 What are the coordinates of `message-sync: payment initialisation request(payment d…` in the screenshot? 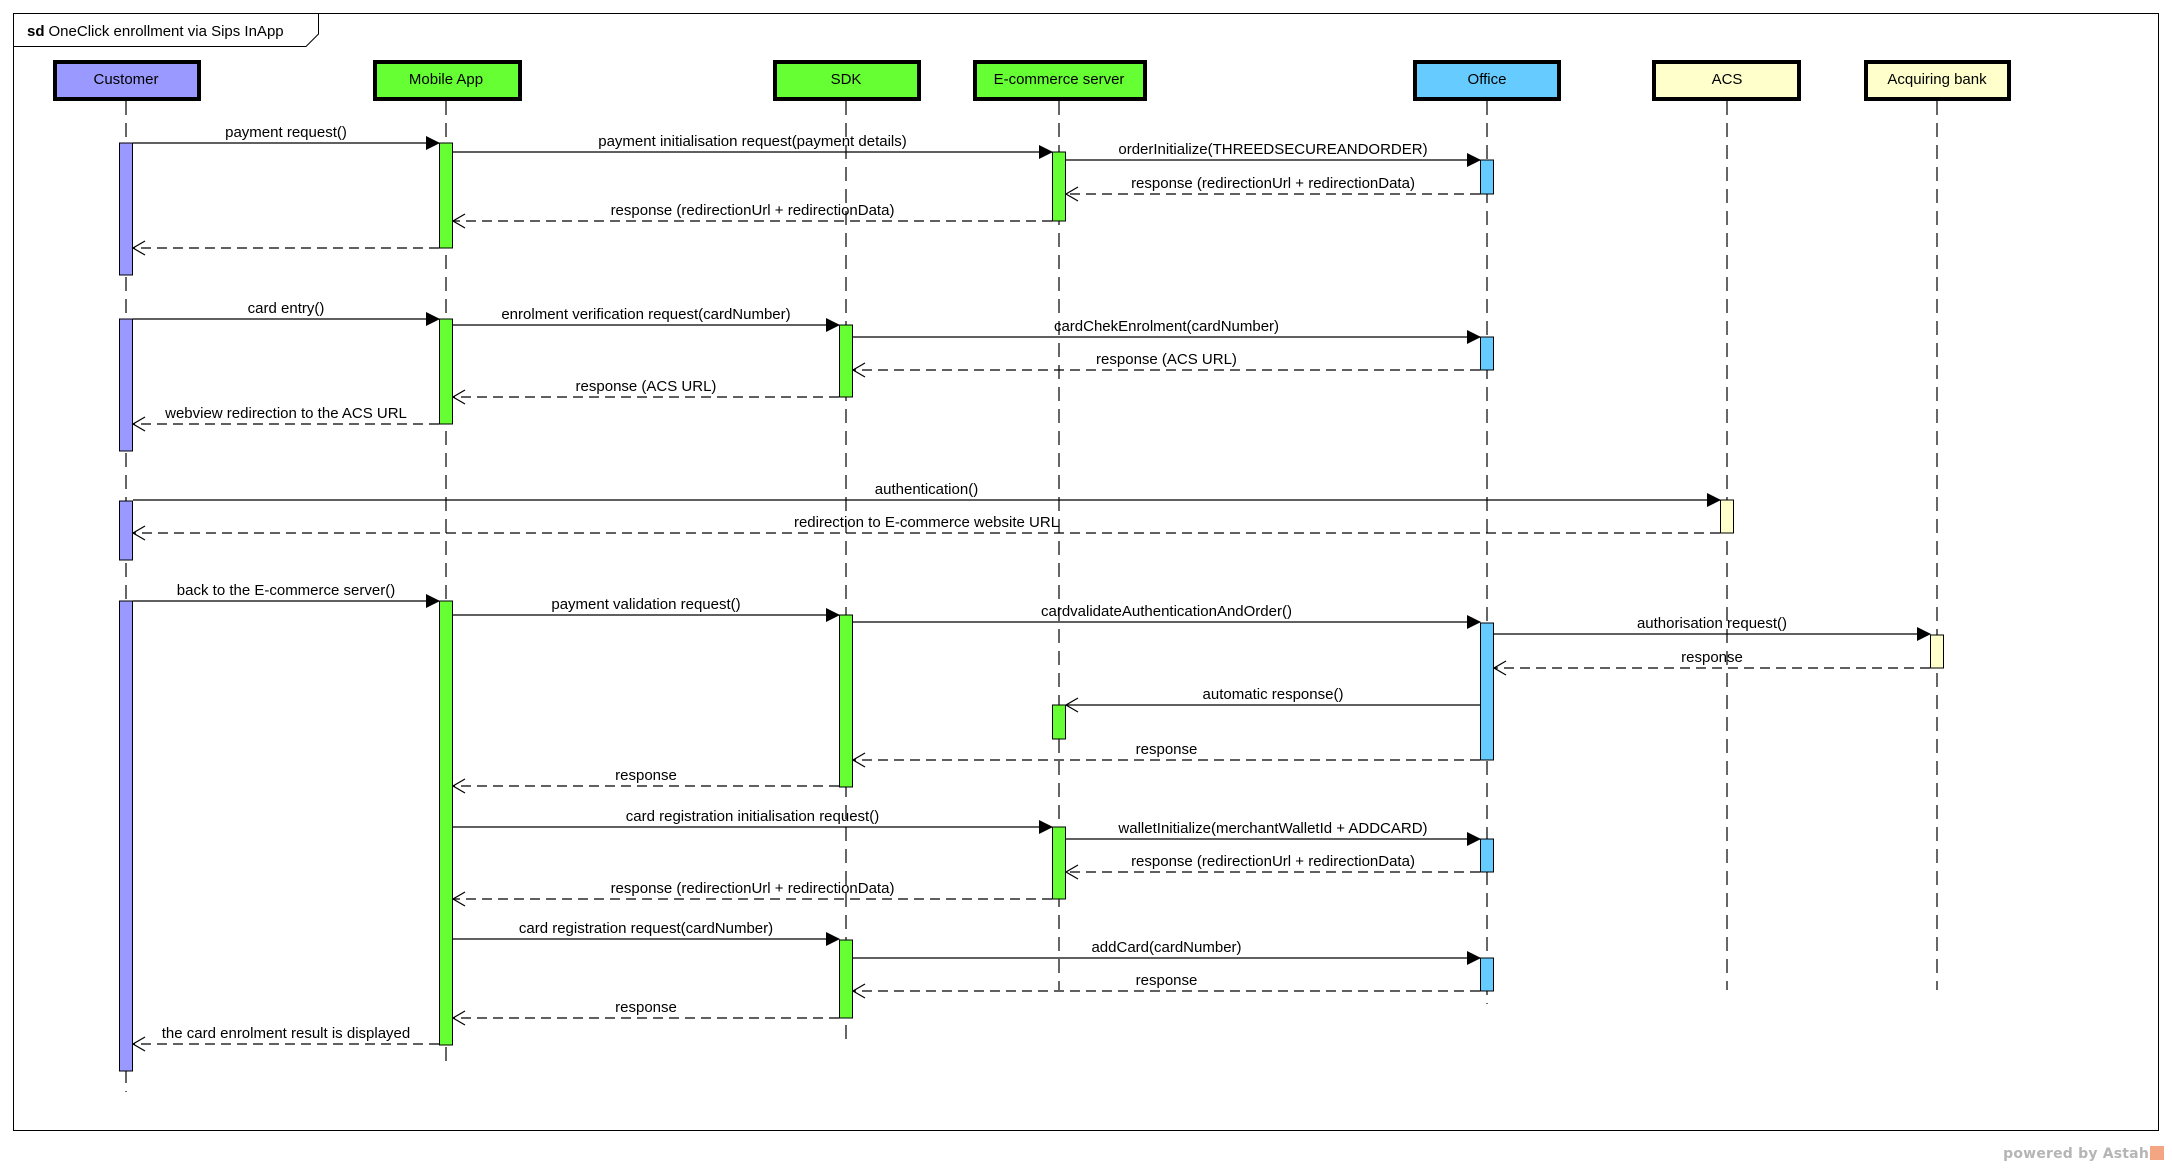 It's located at (753, 146).